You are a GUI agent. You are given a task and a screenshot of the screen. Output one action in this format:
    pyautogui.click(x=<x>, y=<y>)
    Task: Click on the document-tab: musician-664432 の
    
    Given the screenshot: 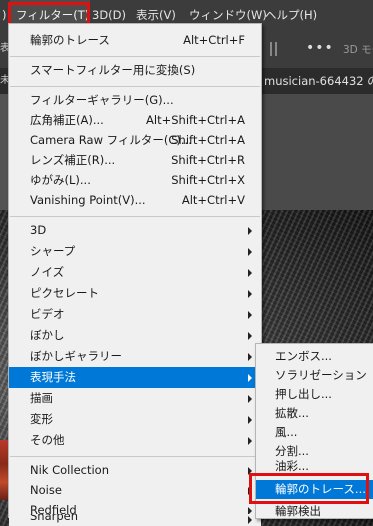 What is the action you would take?
    pyautogui.click(x=317, y=81)
    